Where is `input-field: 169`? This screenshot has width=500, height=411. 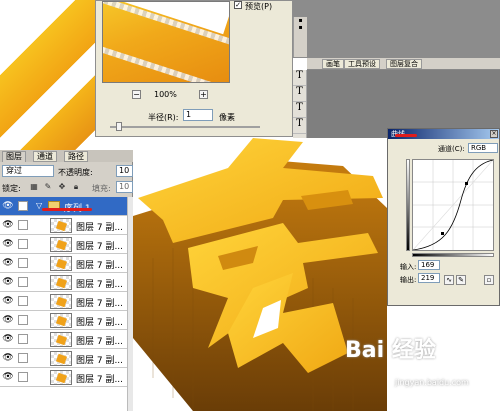 input-field: 169 is located at coordinates (429, 265).